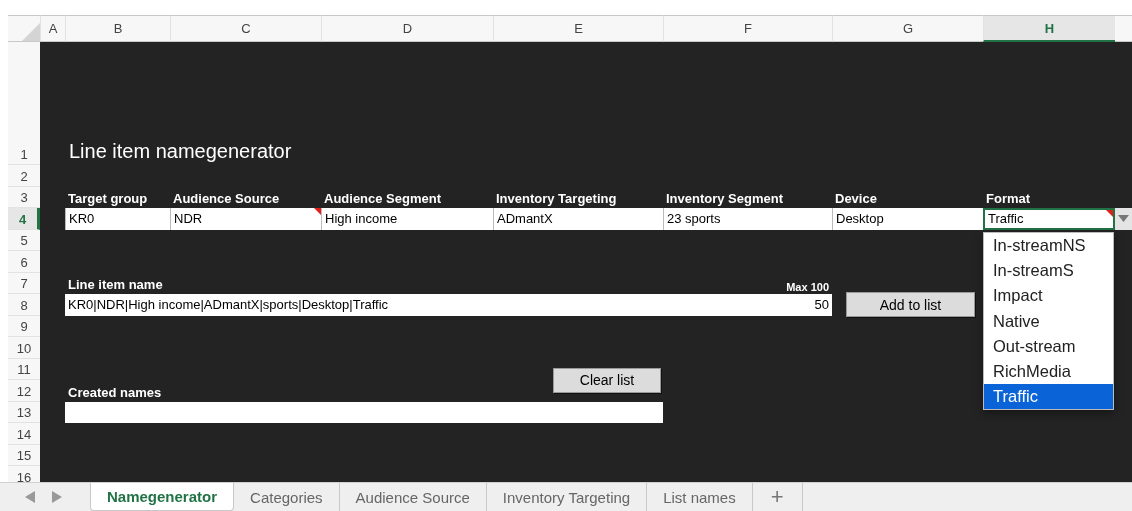 The height and width of the screenshot is (511, 1132). I want to click on row-header: 10, so click(24, 348).